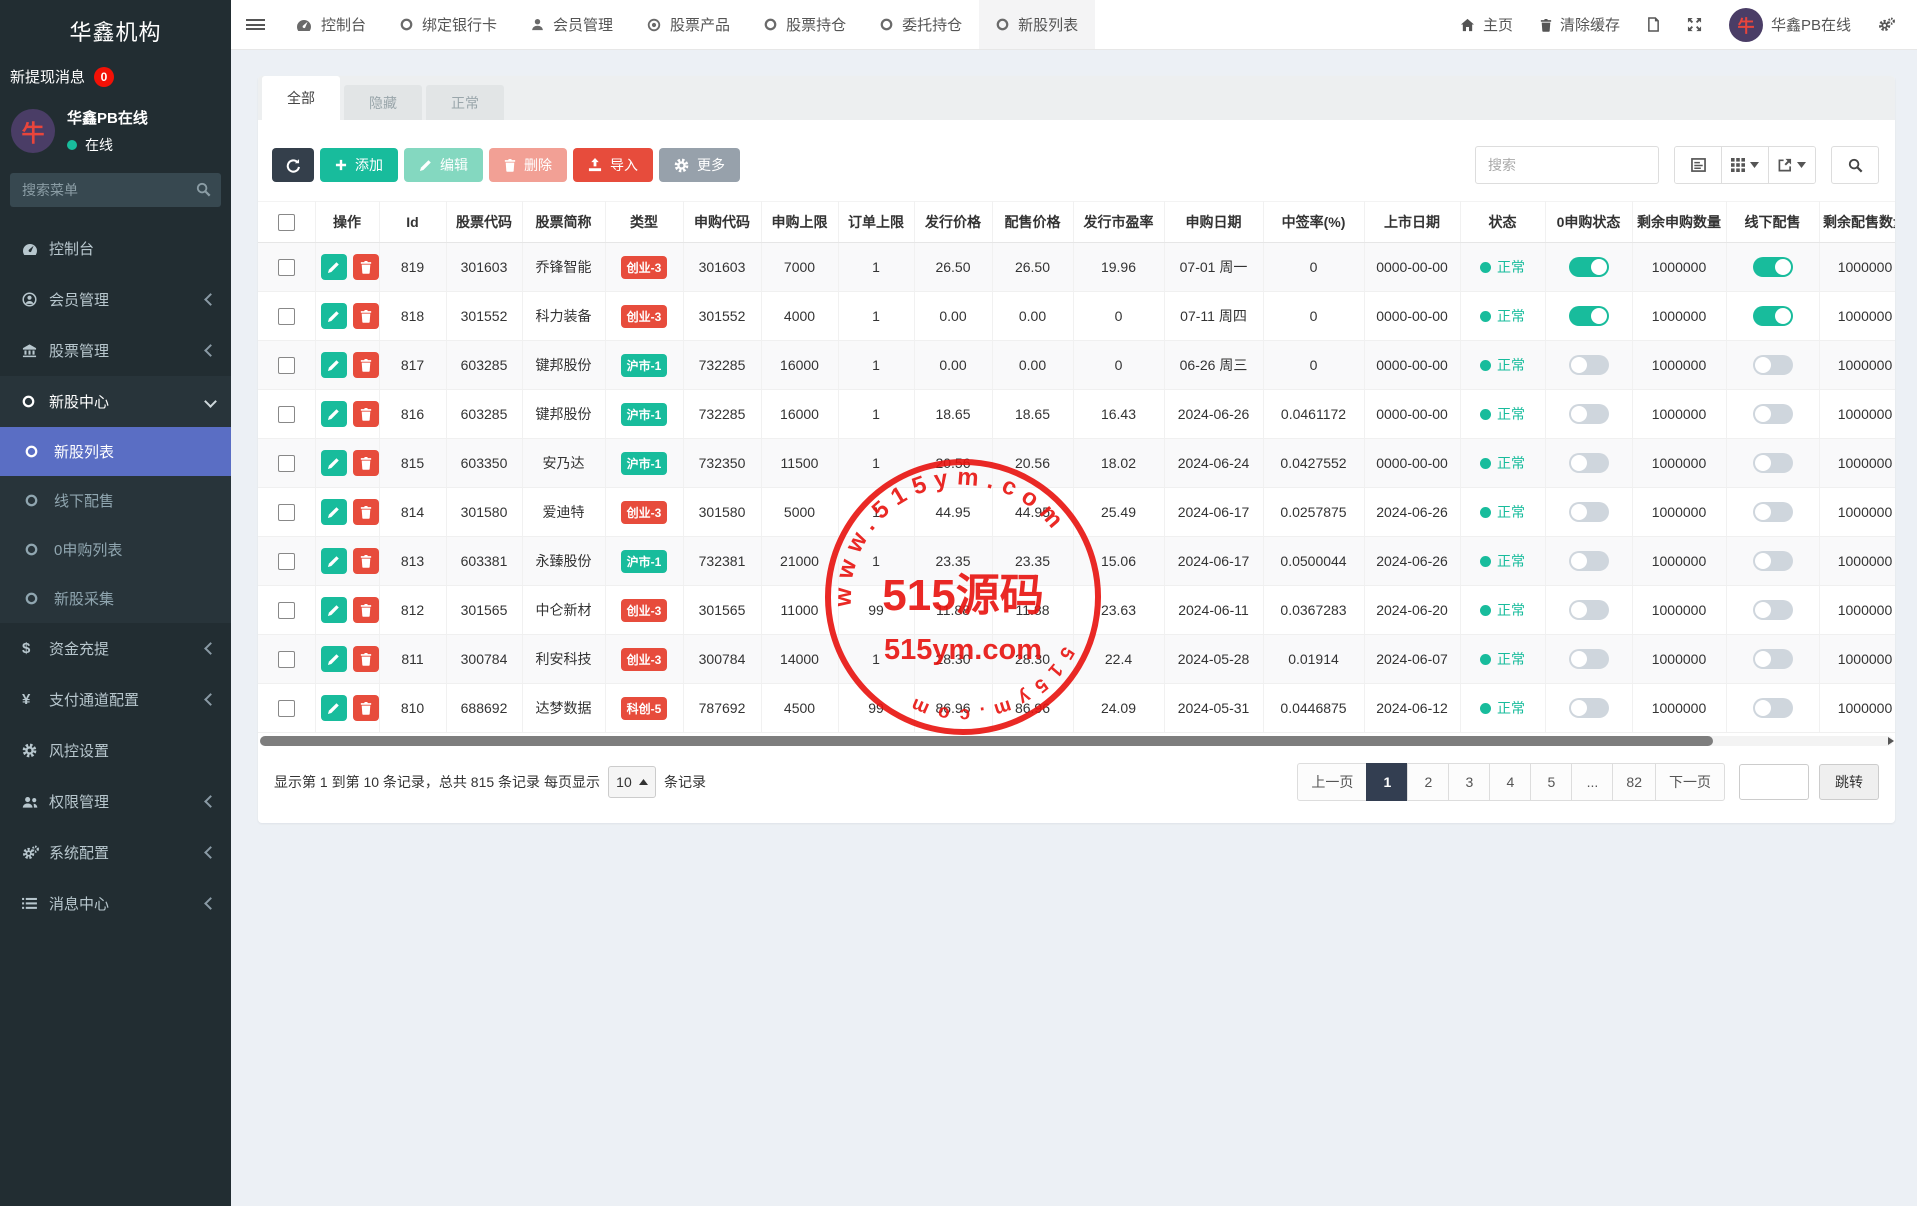 The height and width of the screenshot is (1206, 1917). I want to click on page-jump-input, so click(1774, 782).